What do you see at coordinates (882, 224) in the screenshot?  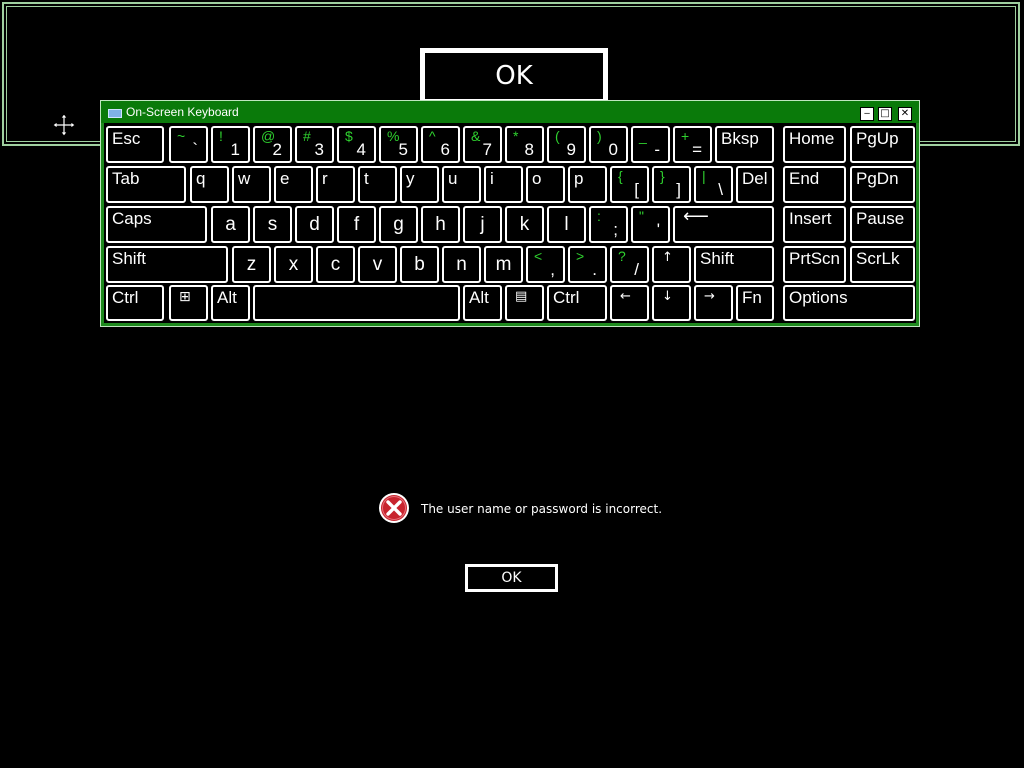 I see `key-pause: Pause` at bounding box center [882, 224].